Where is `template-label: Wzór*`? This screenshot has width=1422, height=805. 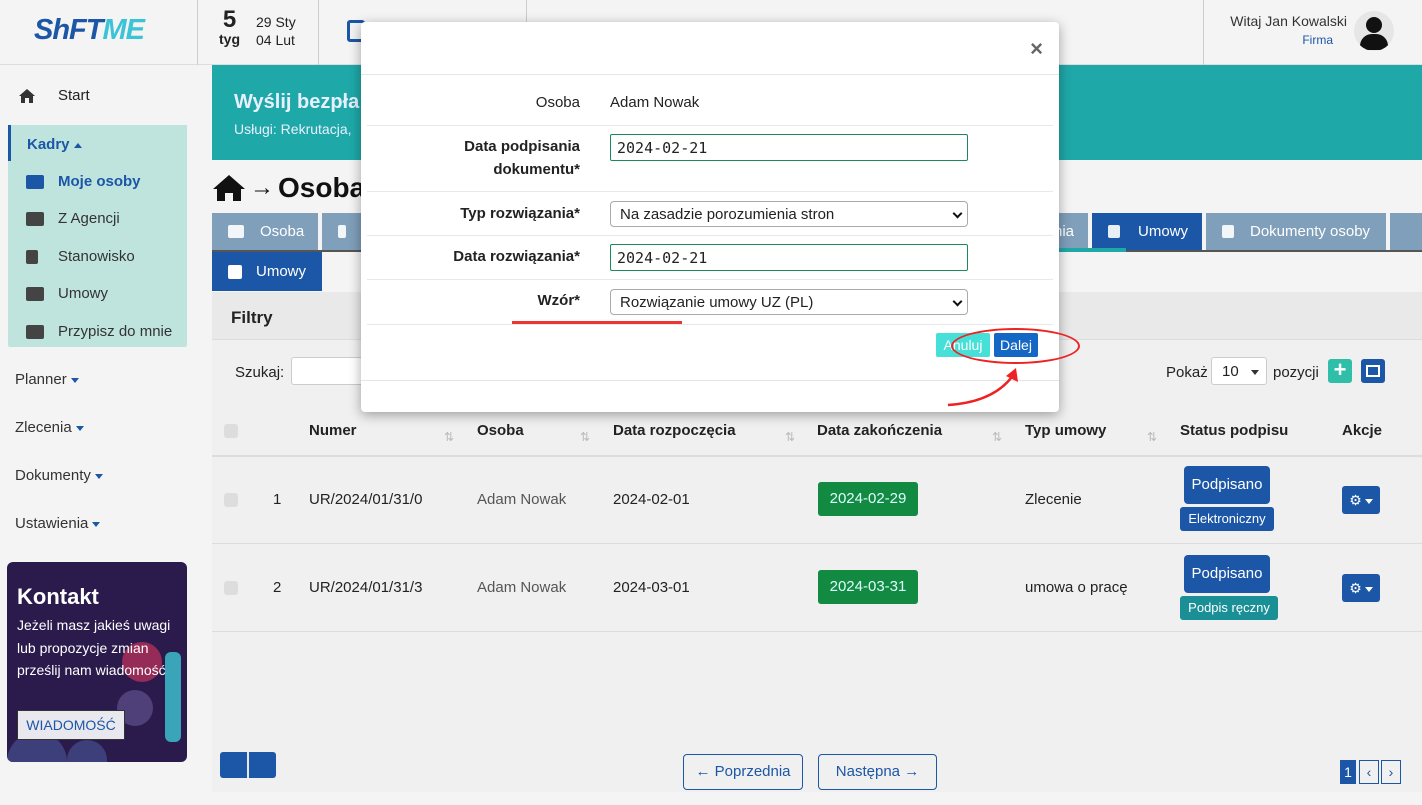
template-label: Wzór* is located at coordinates (559, 300).